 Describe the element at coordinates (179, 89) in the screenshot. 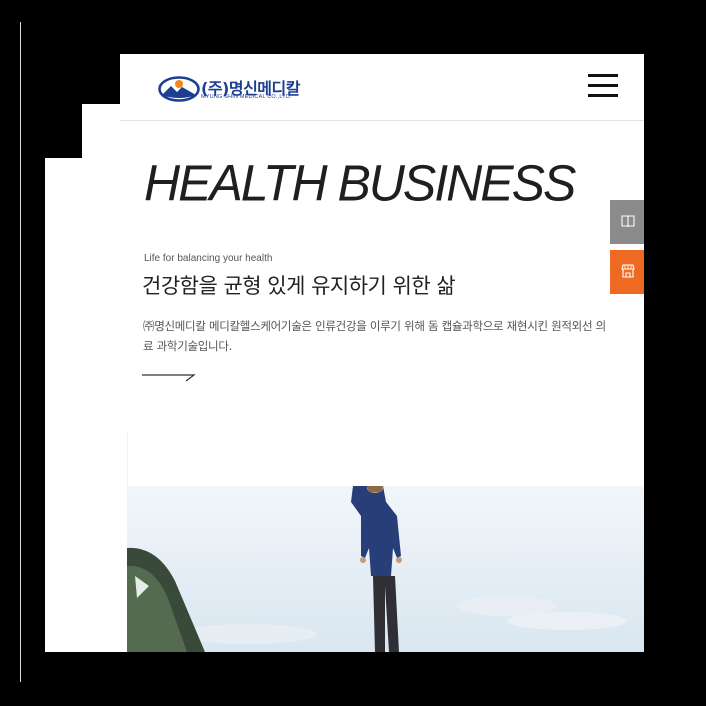

I see `logo-emblem-icon` at that location.